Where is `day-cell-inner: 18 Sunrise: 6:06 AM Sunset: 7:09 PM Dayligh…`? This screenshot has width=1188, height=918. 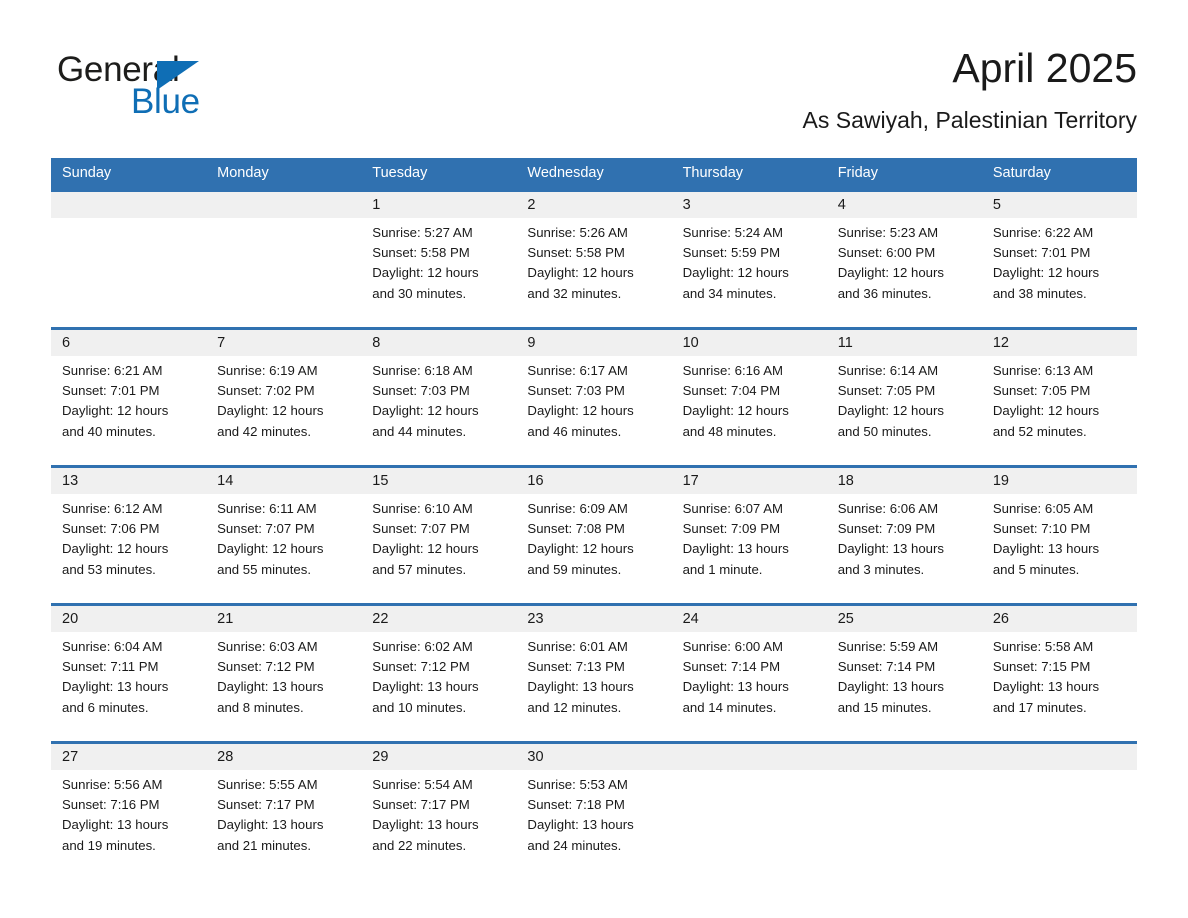
day-cell-inner: 18 Sunrise: 6:06 AM Sunset: 7:09 PM Dayligh… is located at coordinates (904, 535).